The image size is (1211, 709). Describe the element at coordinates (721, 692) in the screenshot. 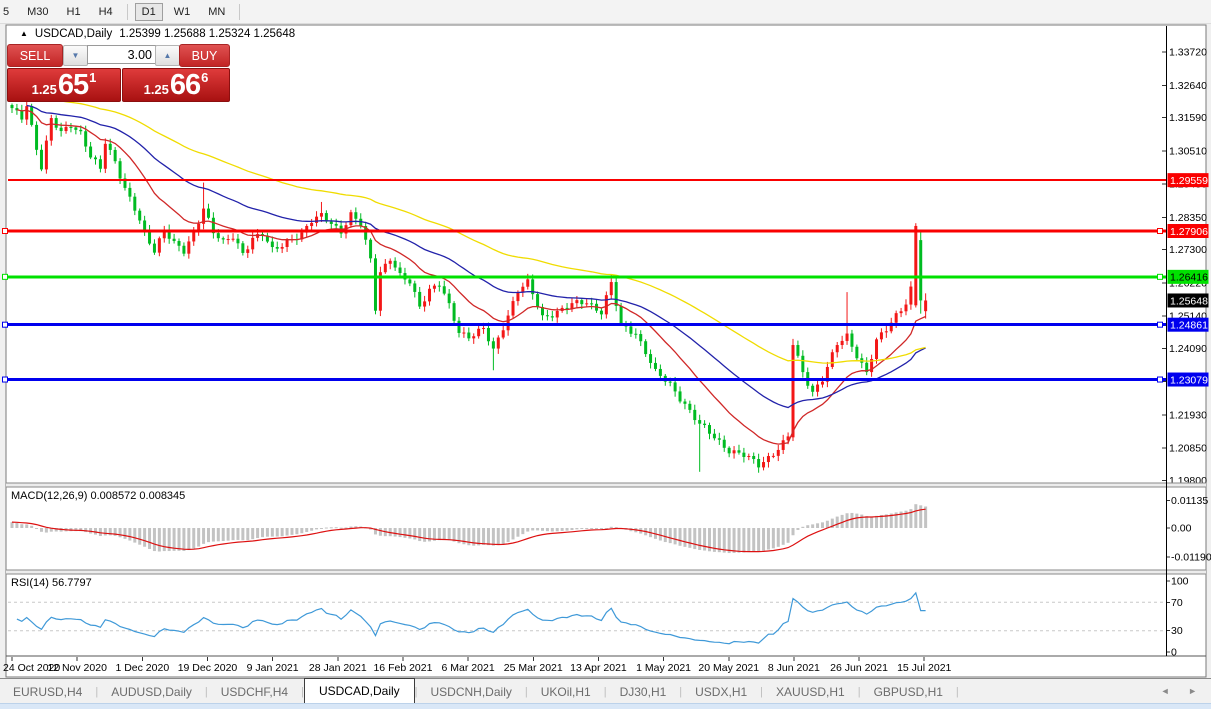

I see `tab-usdx-h1: USDX,H1` at that location.